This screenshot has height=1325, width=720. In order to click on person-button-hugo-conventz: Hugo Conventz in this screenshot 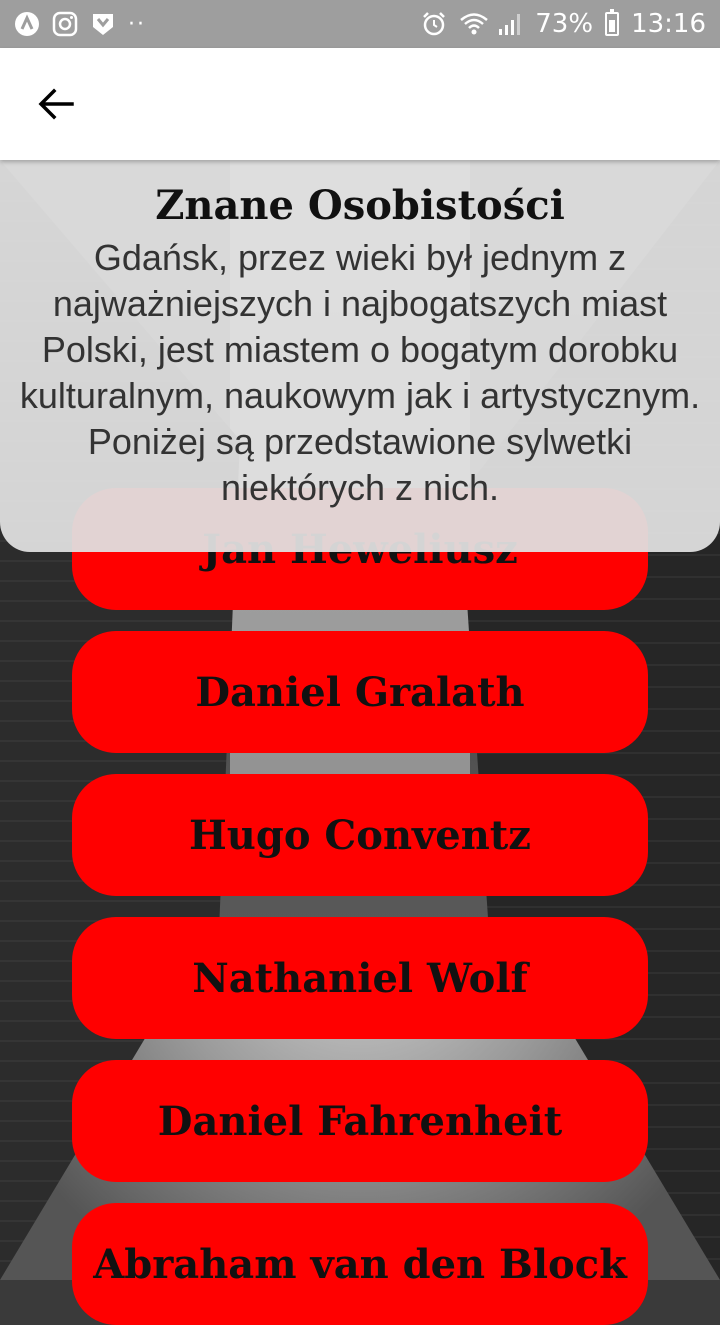, I will do `click(360, 835)`.